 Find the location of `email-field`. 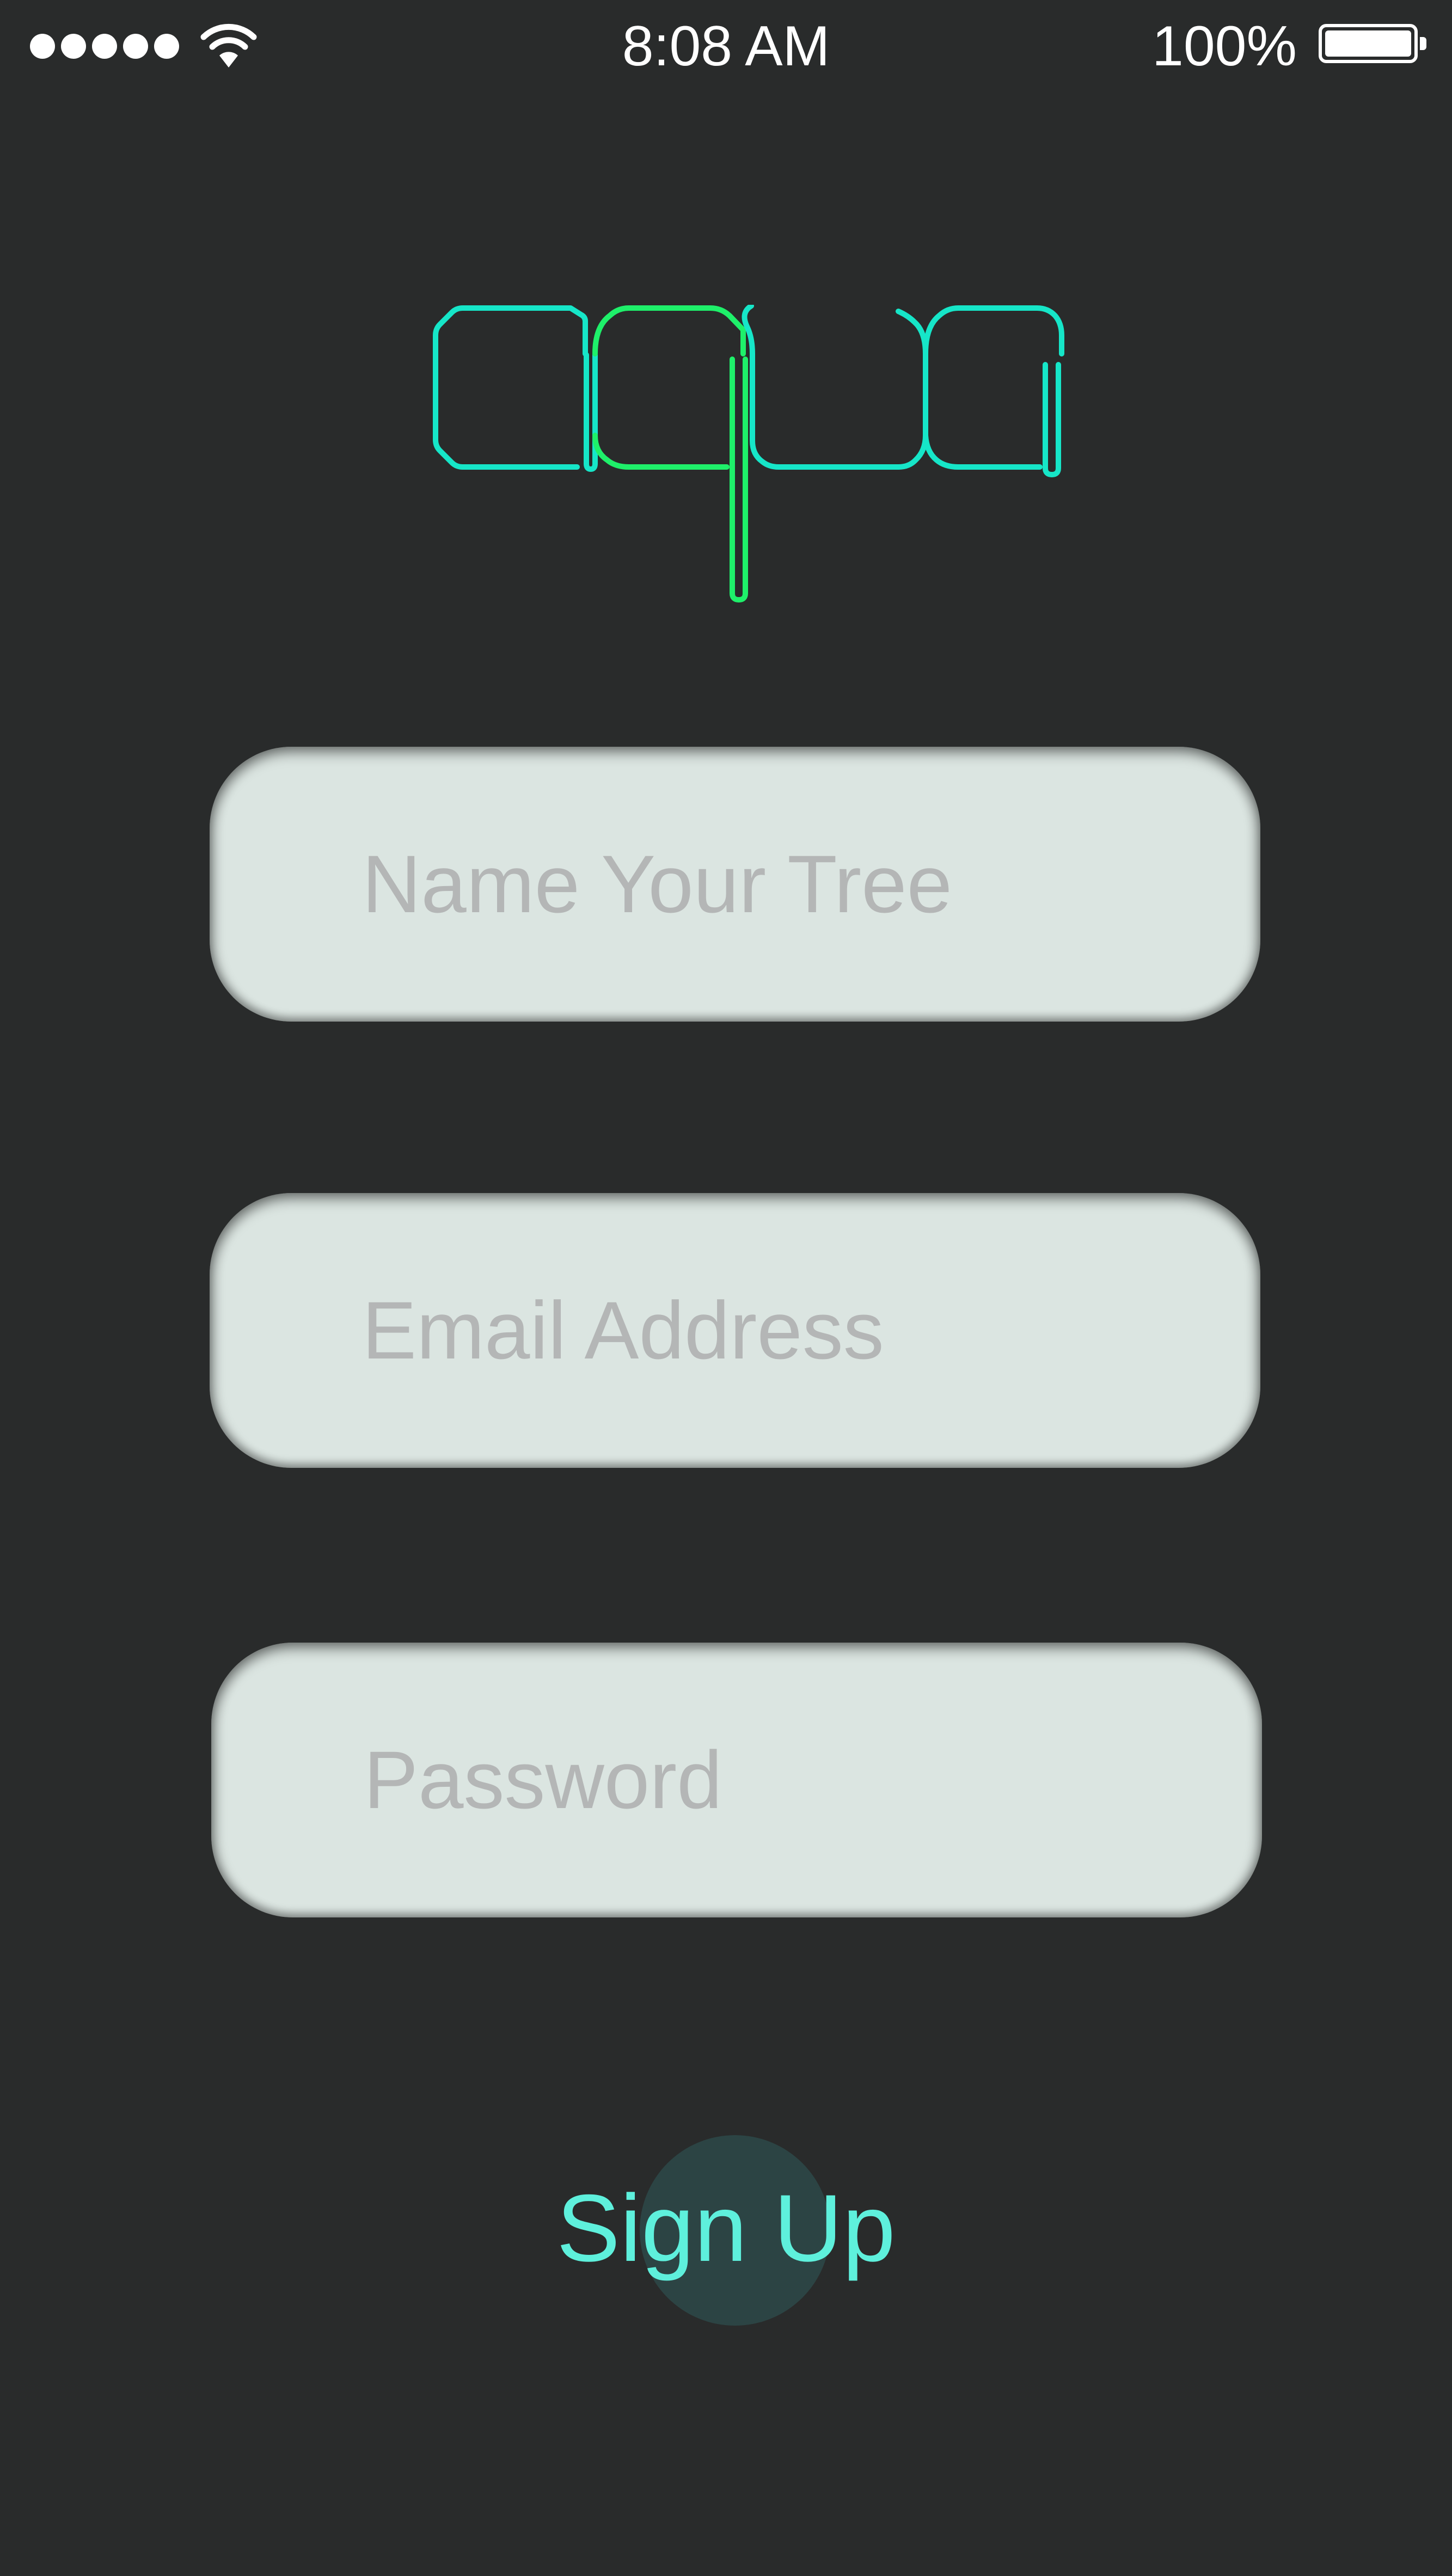

email-field is located at coordinates (735, 1330).